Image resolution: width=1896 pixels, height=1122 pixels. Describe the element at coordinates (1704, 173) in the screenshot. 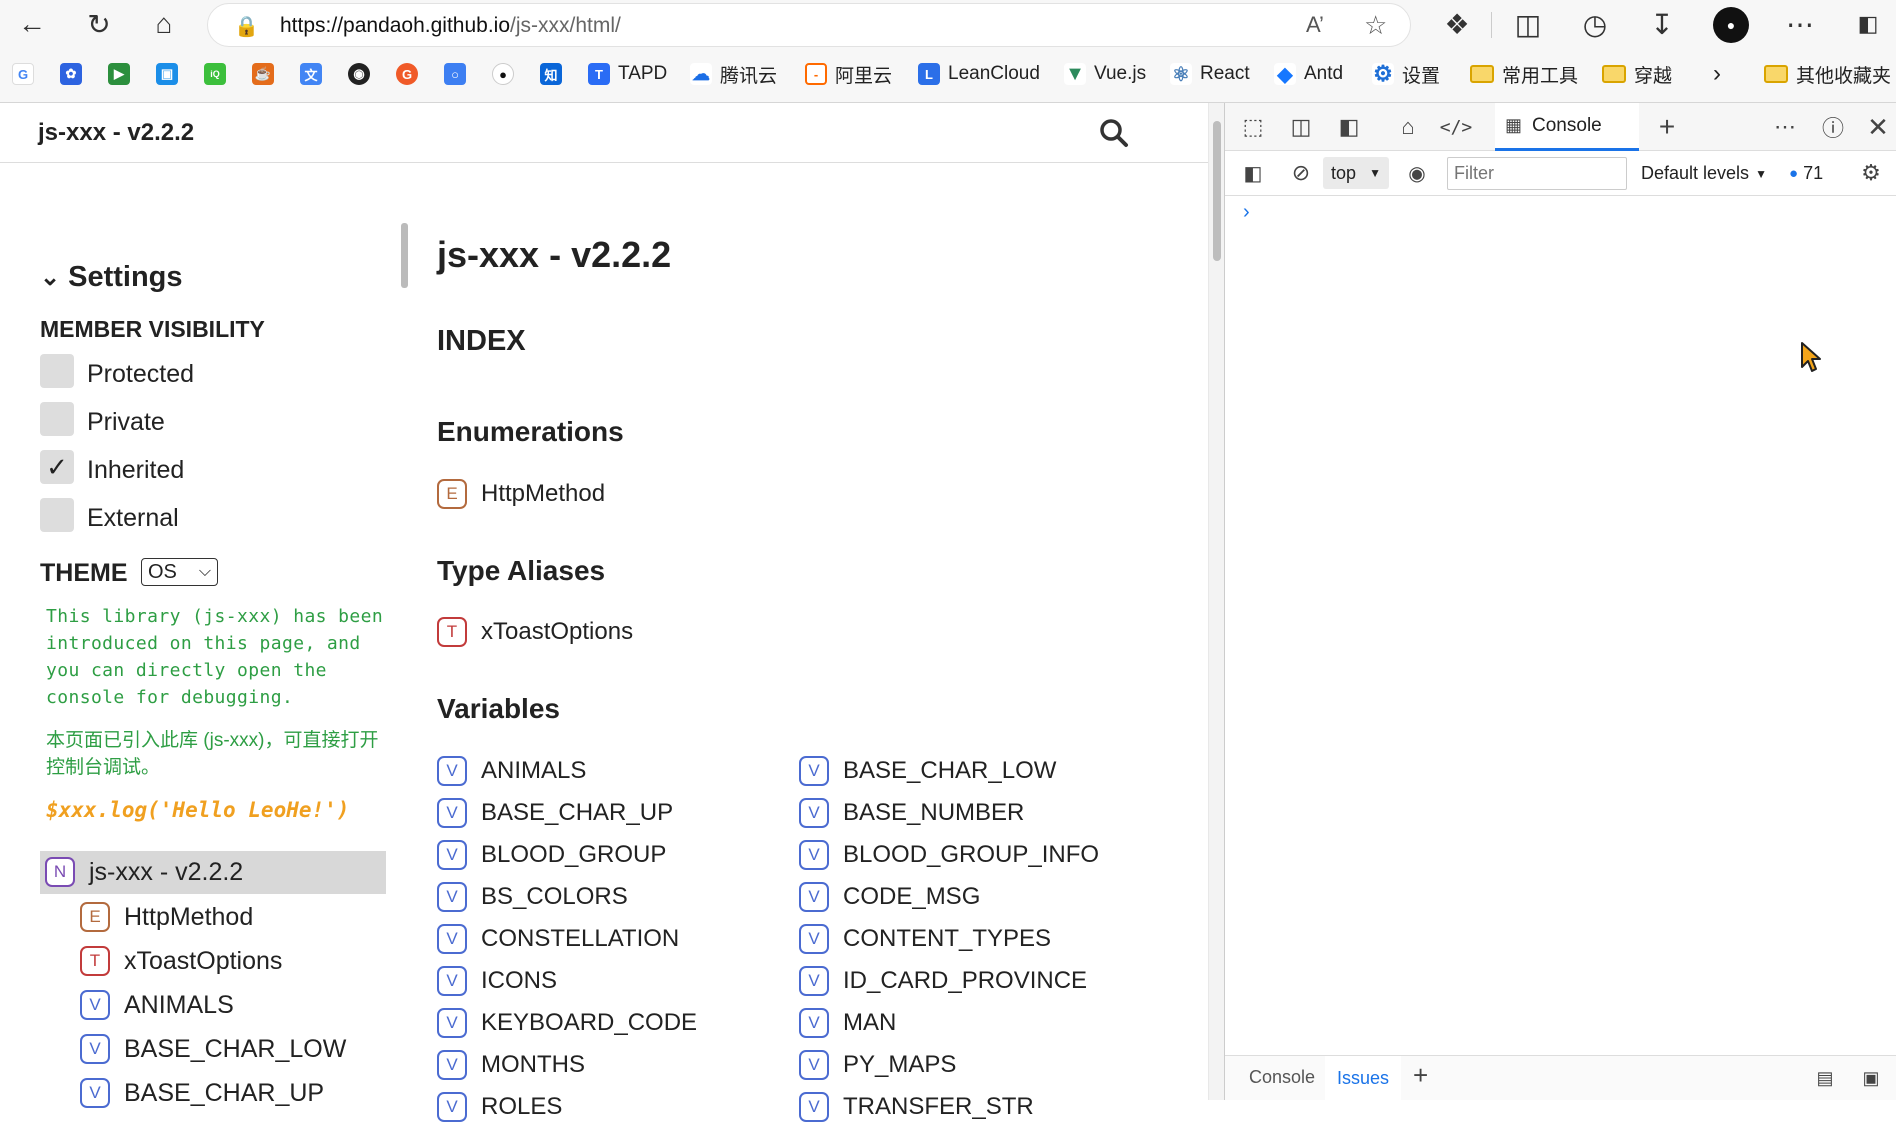

I see `default-levels-dropdown: Default levels ▼` at that location.